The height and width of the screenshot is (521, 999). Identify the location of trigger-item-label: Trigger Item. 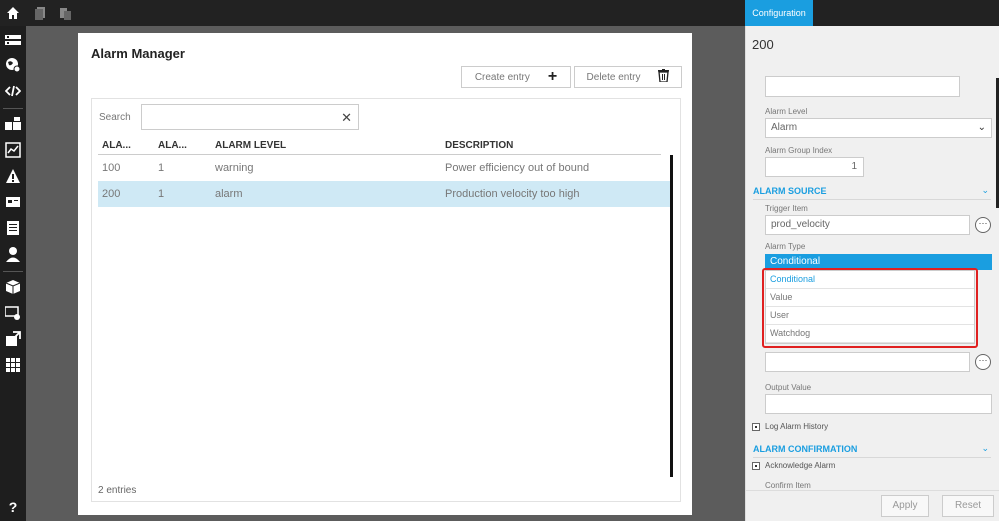
(786, 208).